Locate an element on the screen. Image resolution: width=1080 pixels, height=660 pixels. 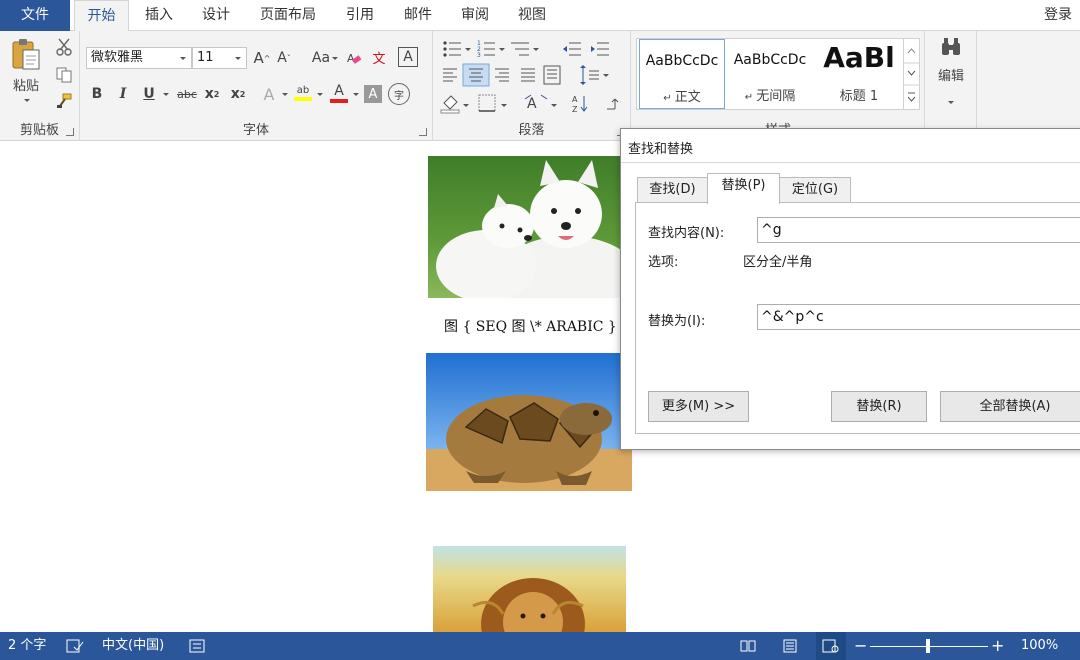
options-value: 区分全/半角 is located at coordinates (778, 262).